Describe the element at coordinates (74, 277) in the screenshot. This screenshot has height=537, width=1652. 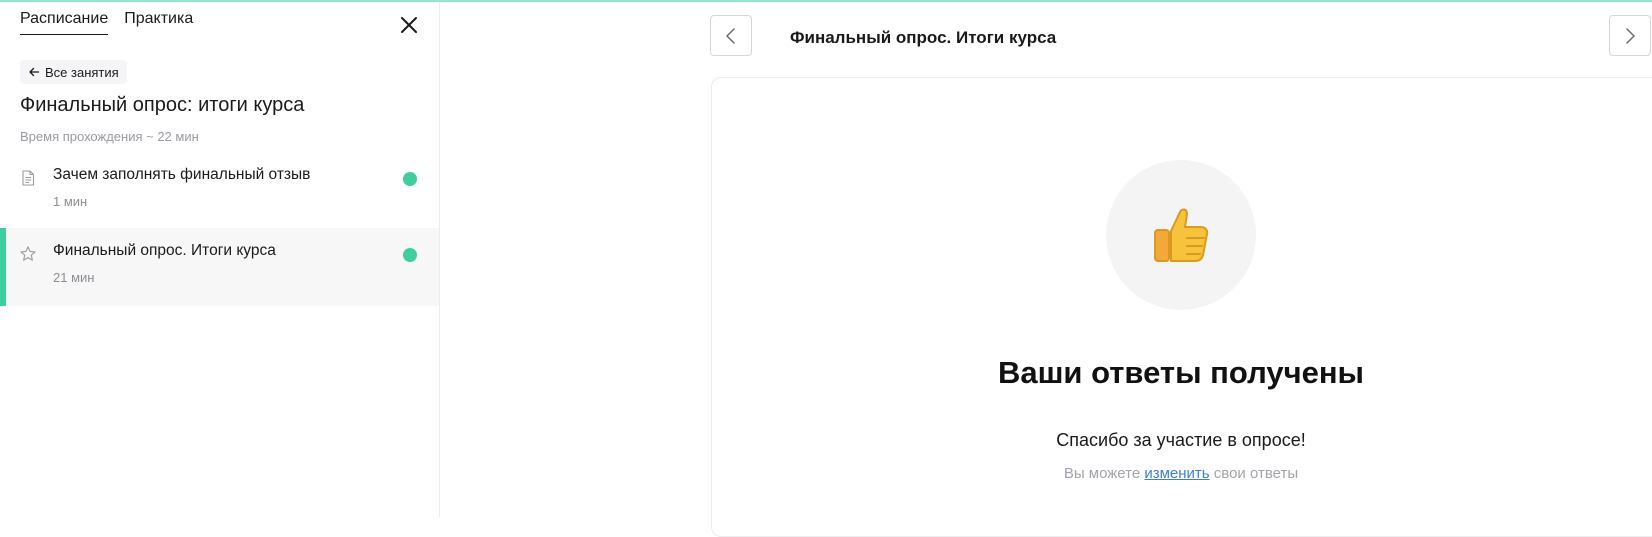
I see `lesson-duration: 21 мин` at that location.